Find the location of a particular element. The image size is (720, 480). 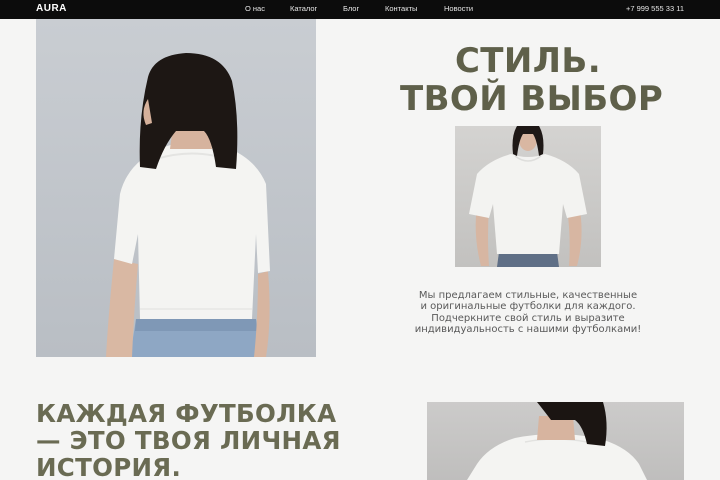

hero-description-line-2: и оригинальные футболки для каждого. is located at coordinates (528, 307).